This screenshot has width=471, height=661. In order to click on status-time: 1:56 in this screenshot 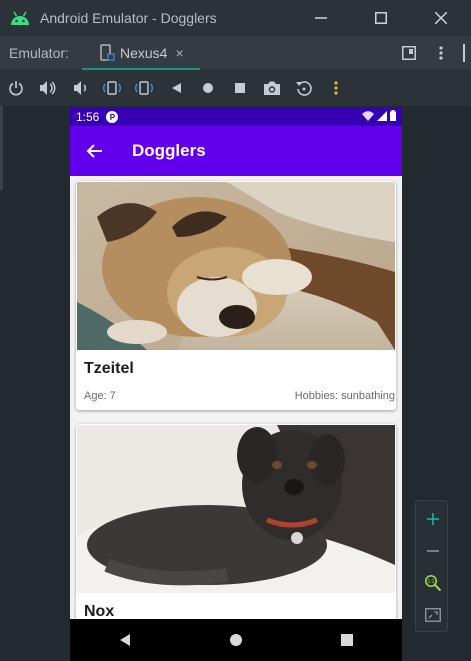, I will do `click(88, 117)`.